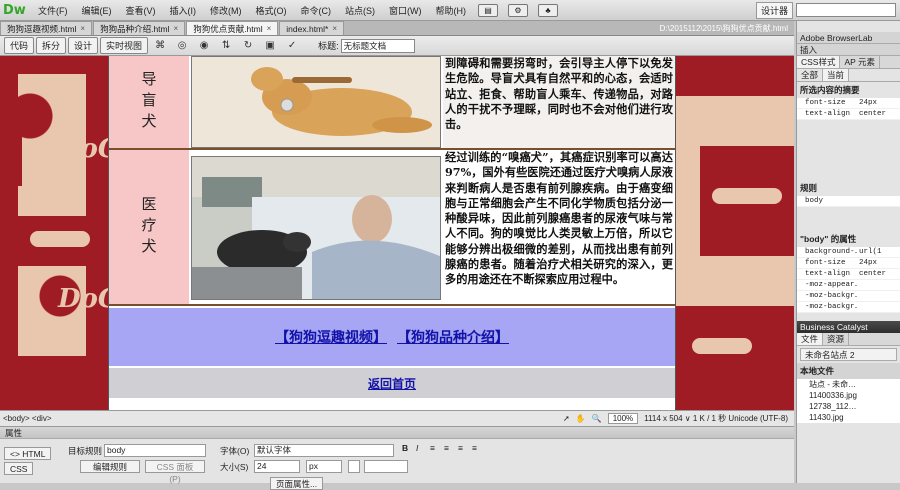 Image resolution: width=900 pixels, height=490 pixels. Describe the element at coordinates (474, 448) in the screenshot. I see `justify-icon: ≡` at that location.